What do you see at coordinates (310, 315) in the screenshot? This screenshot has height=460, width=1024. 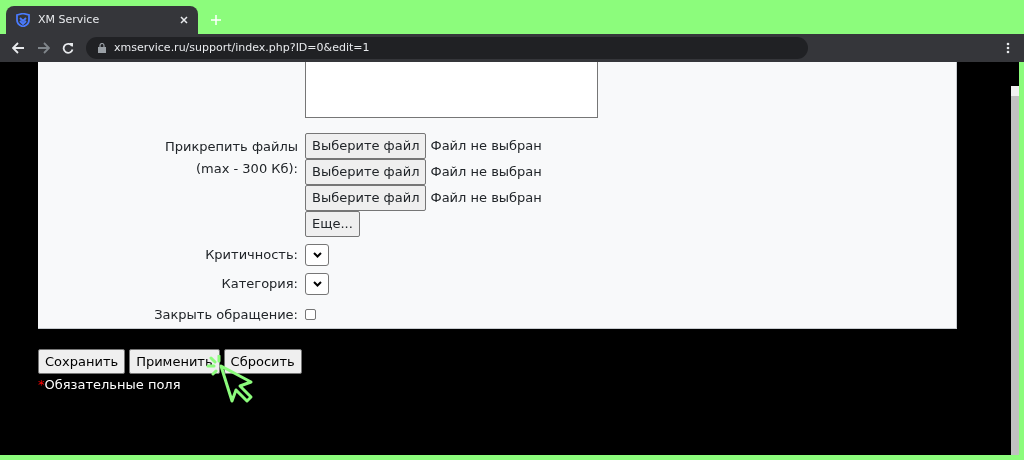 I see `close-ticket-checkbox` at bounding box center [310, 315].